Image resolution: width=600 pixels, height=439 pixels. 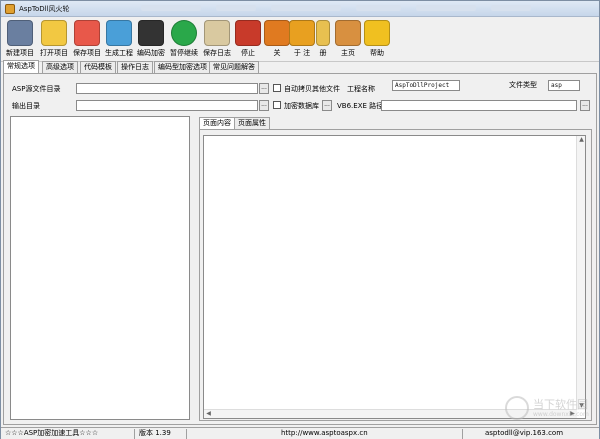 I want to click on stop-button: 停止, so click(x=248, y=40).